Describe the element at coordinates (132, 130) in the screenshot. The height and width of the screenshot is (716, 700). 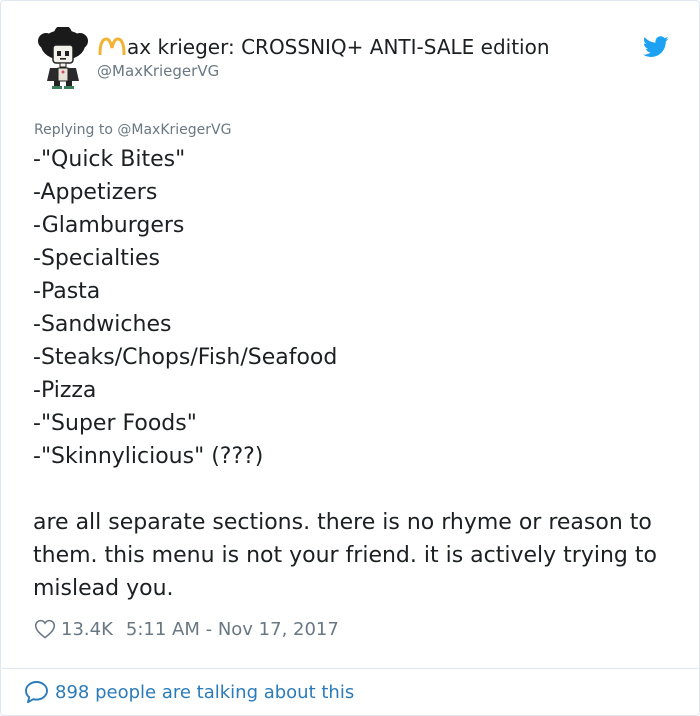
I see `replying-to: Replying to @MaxKriegerVG` at that location.